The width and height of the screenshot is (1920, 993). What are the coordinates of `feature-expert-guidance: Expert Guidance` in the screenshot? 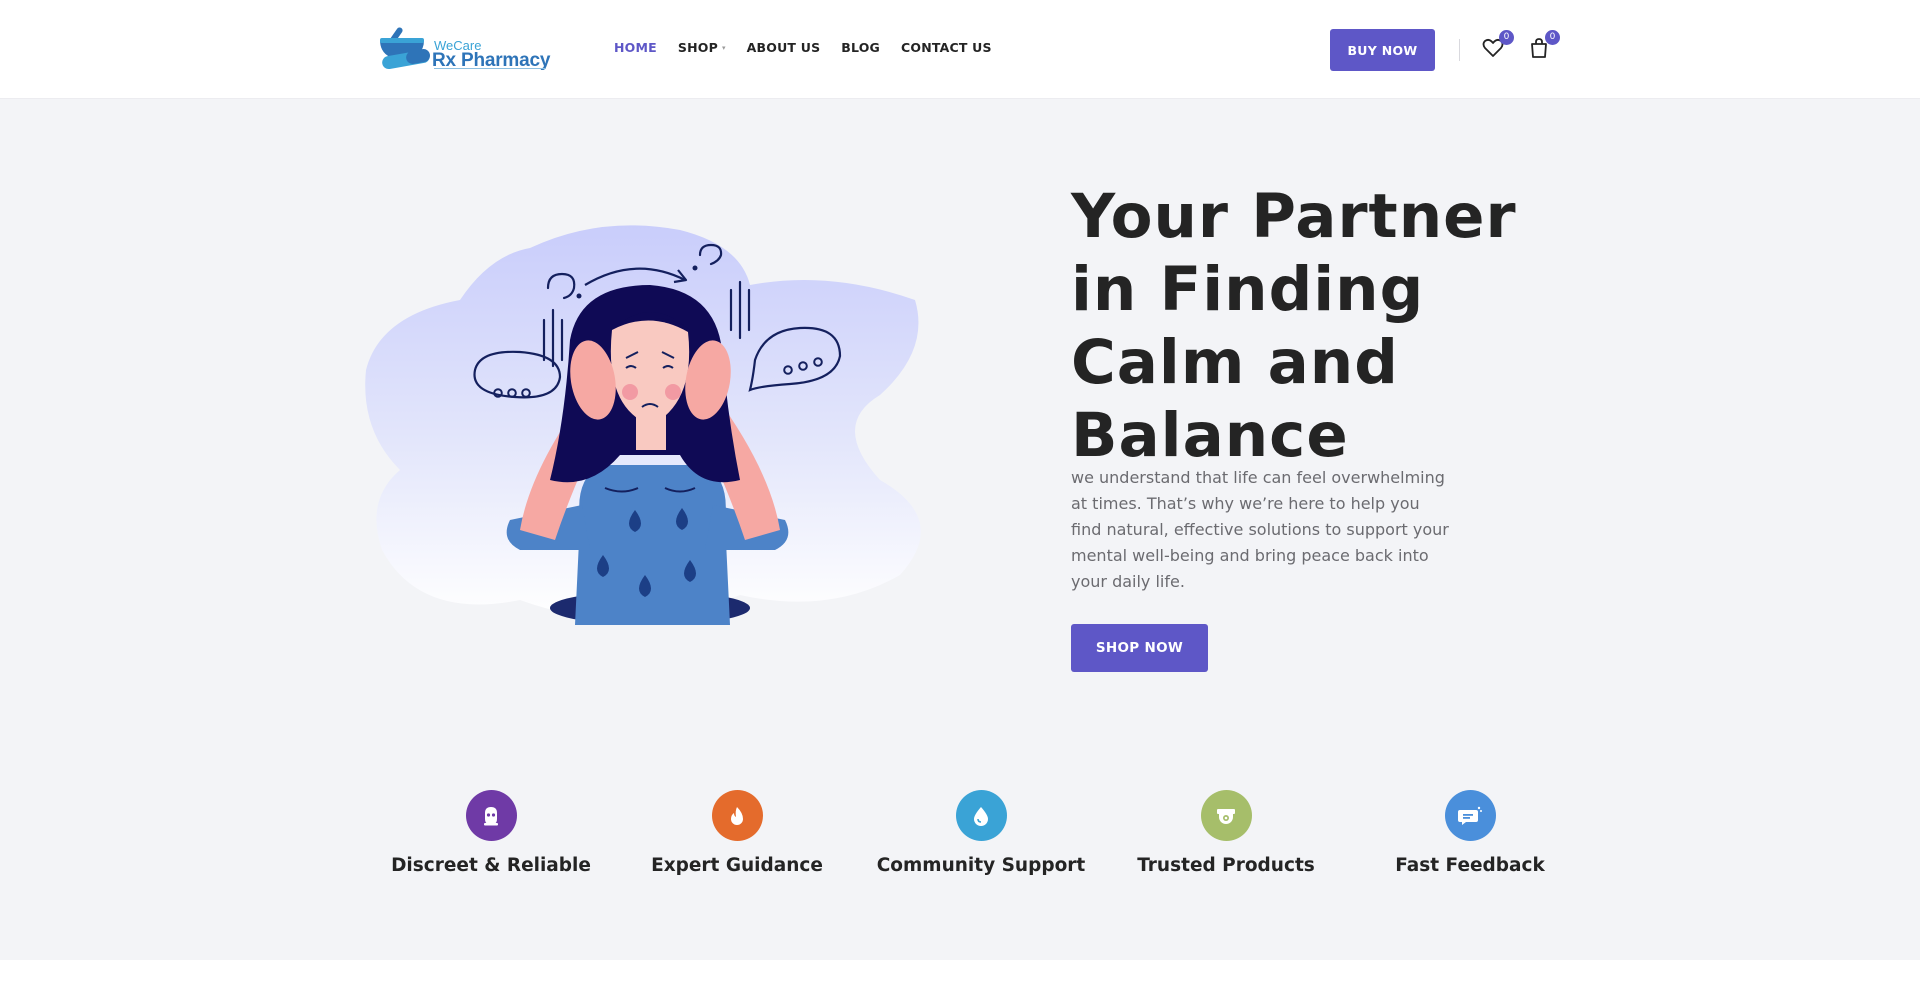 It's located at (737, 833).